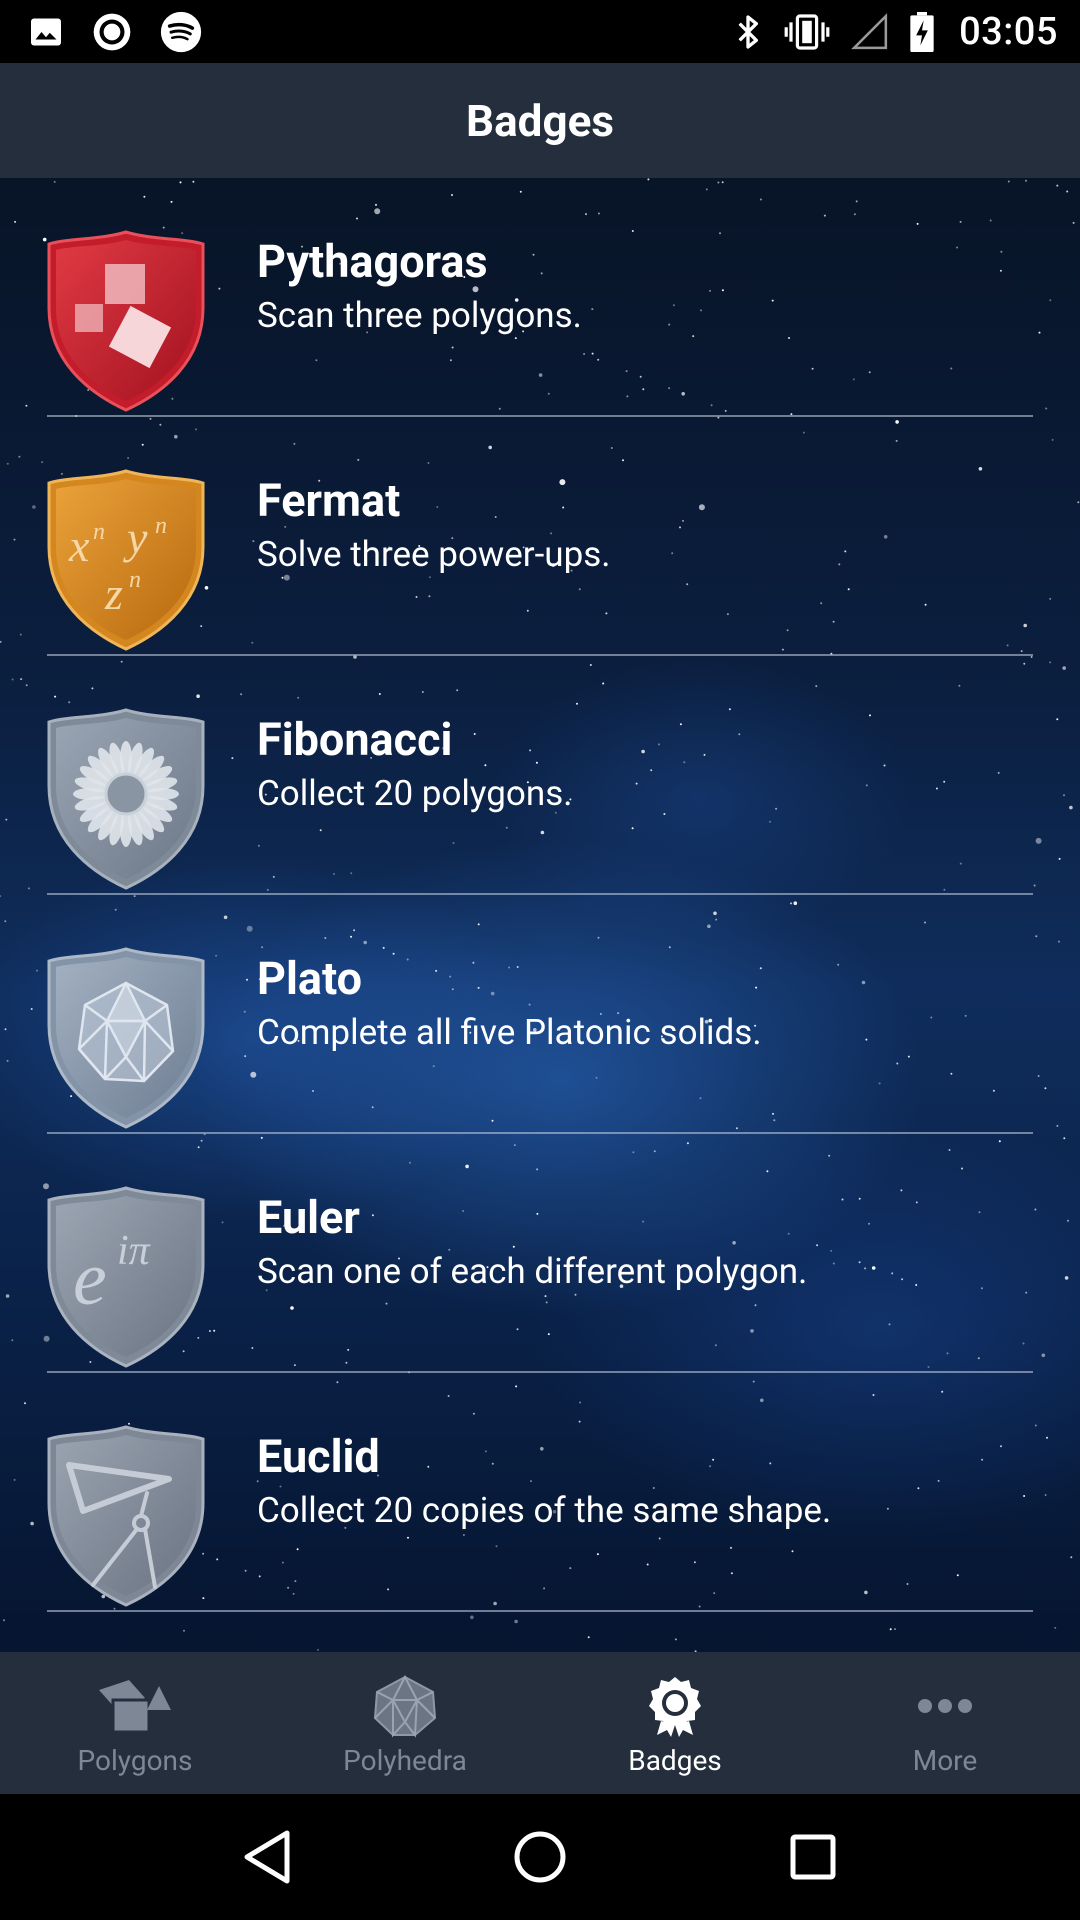 The width and height of the screenshot is (1080, 1920). What do you see at coordinates (372, 261) in the screenshot?
I see `badge-name: Pythagoras` at bounding box center [372, 261].